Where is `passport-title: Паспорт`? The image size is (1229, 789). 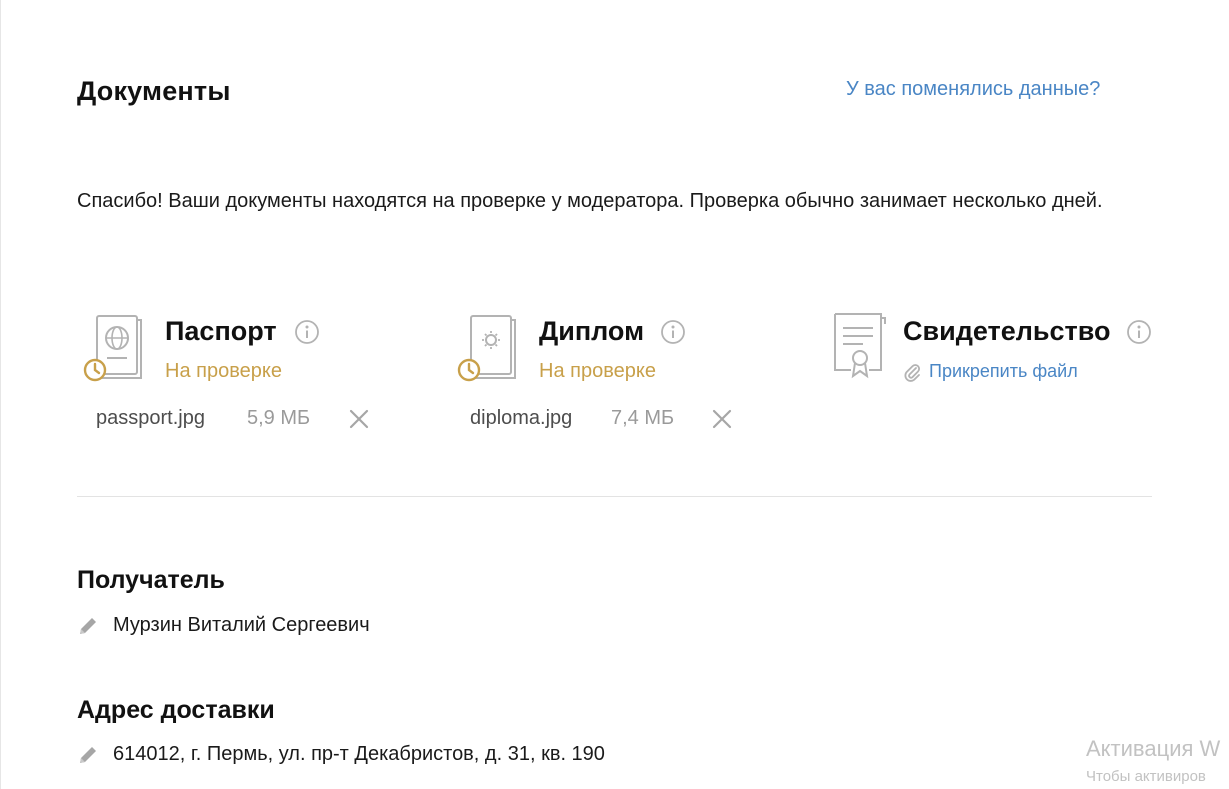 passport-title: Паспорт is located at coordinates (221, 331).